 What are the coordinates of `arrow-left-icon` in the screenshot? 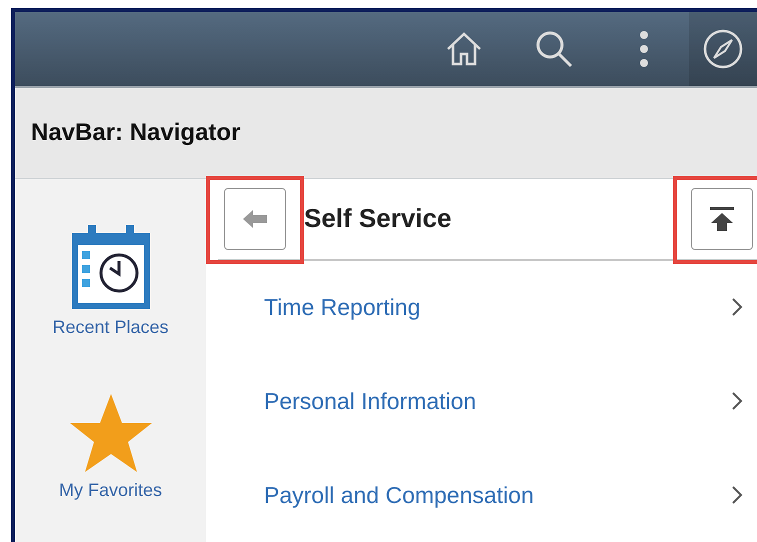 It's located at (255, 219).